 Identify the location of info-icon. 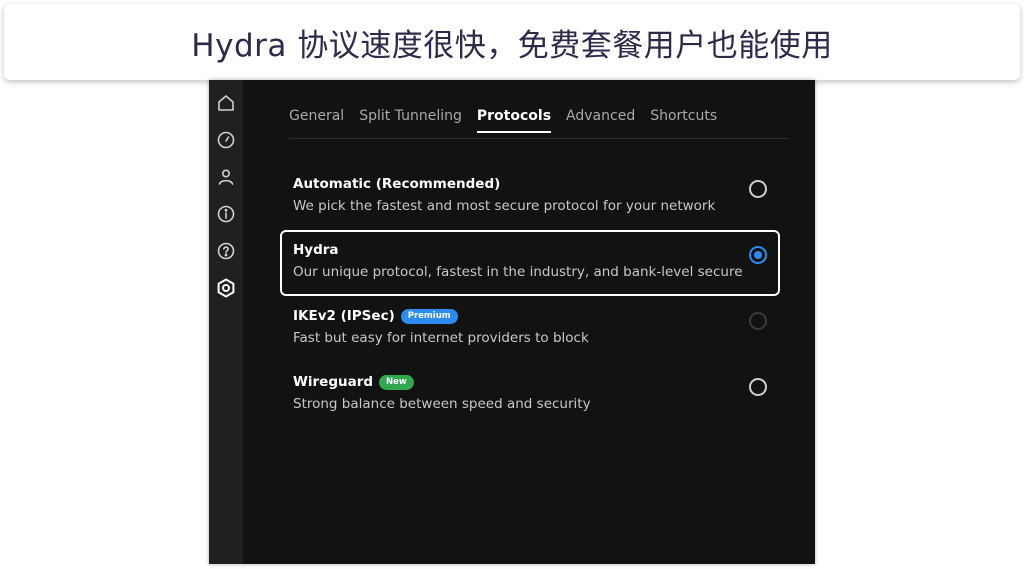
(226, 214).